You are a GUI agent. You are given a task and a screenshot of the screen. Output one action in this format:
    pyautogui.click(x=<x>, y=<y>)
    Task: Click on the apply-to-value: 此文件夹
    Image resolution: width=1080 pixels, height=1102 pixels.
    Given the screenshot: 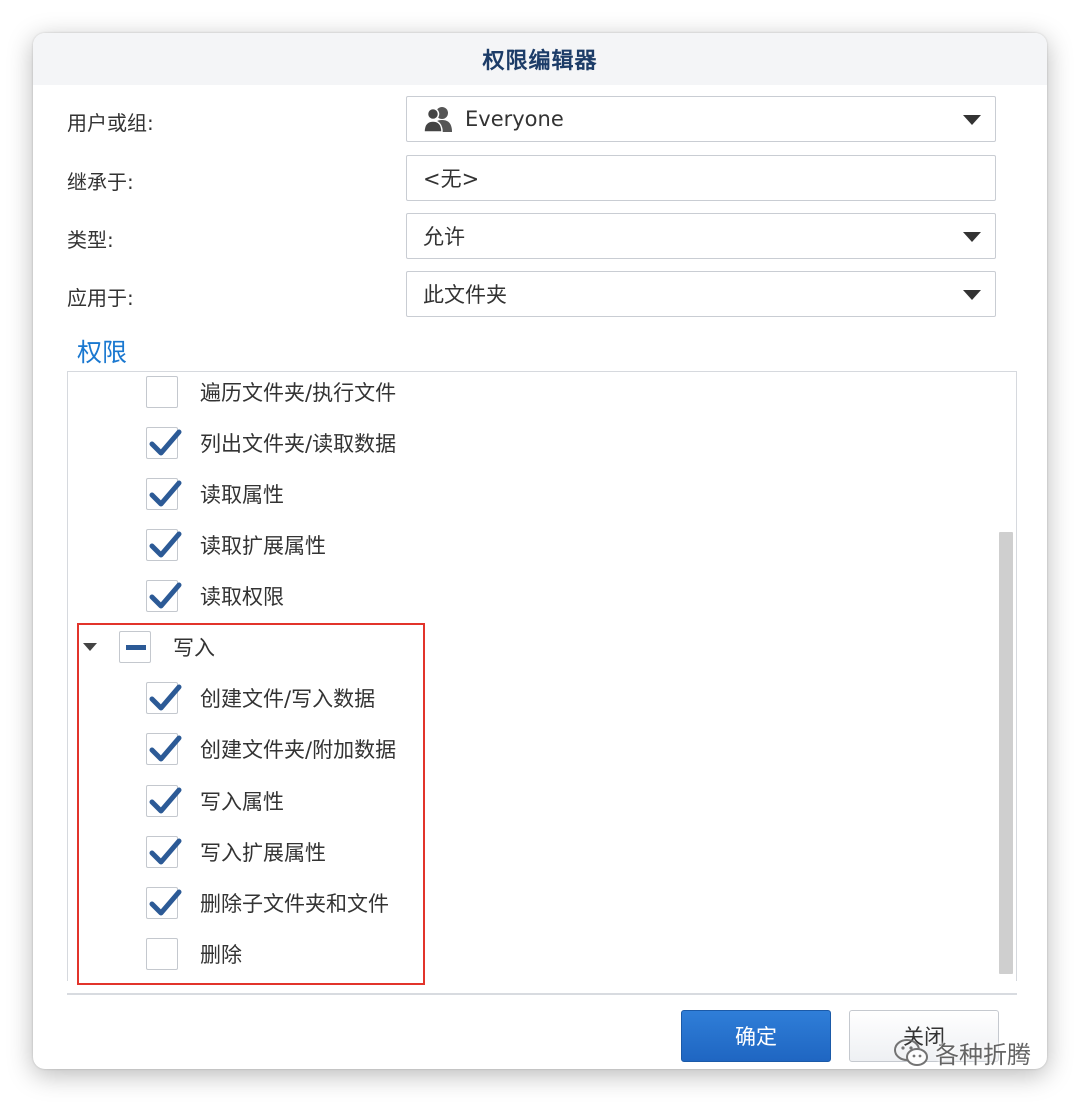 What is the action you would take?
    pyautogui.click(x=465, y=295)
    